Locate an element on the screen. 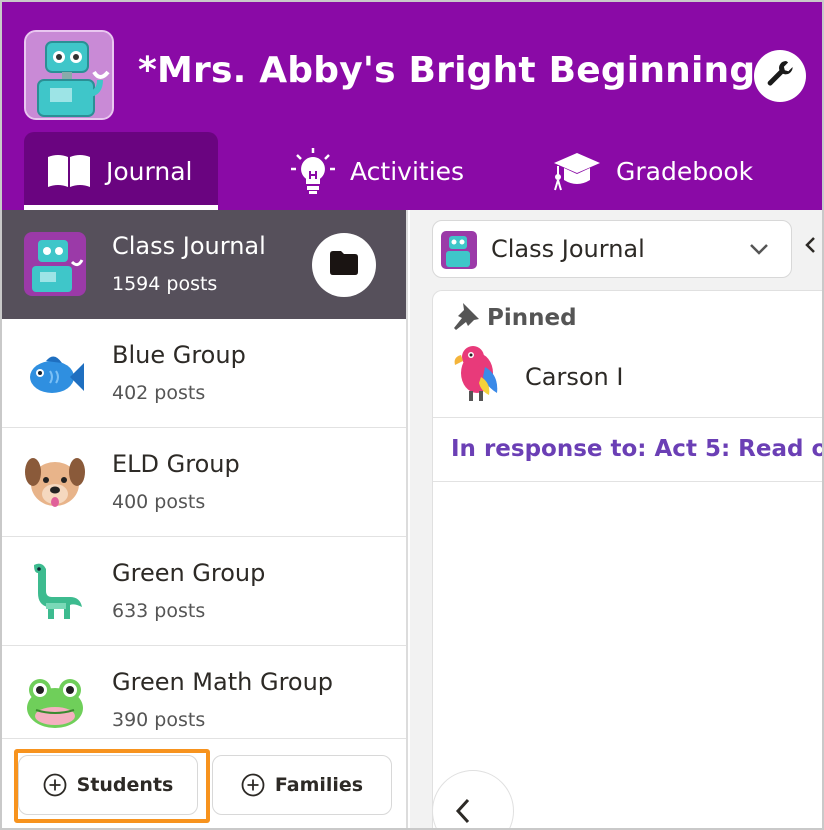 The height and width of the screenshot is (830, 824). folder-icon is located at coordinates (344, 265).